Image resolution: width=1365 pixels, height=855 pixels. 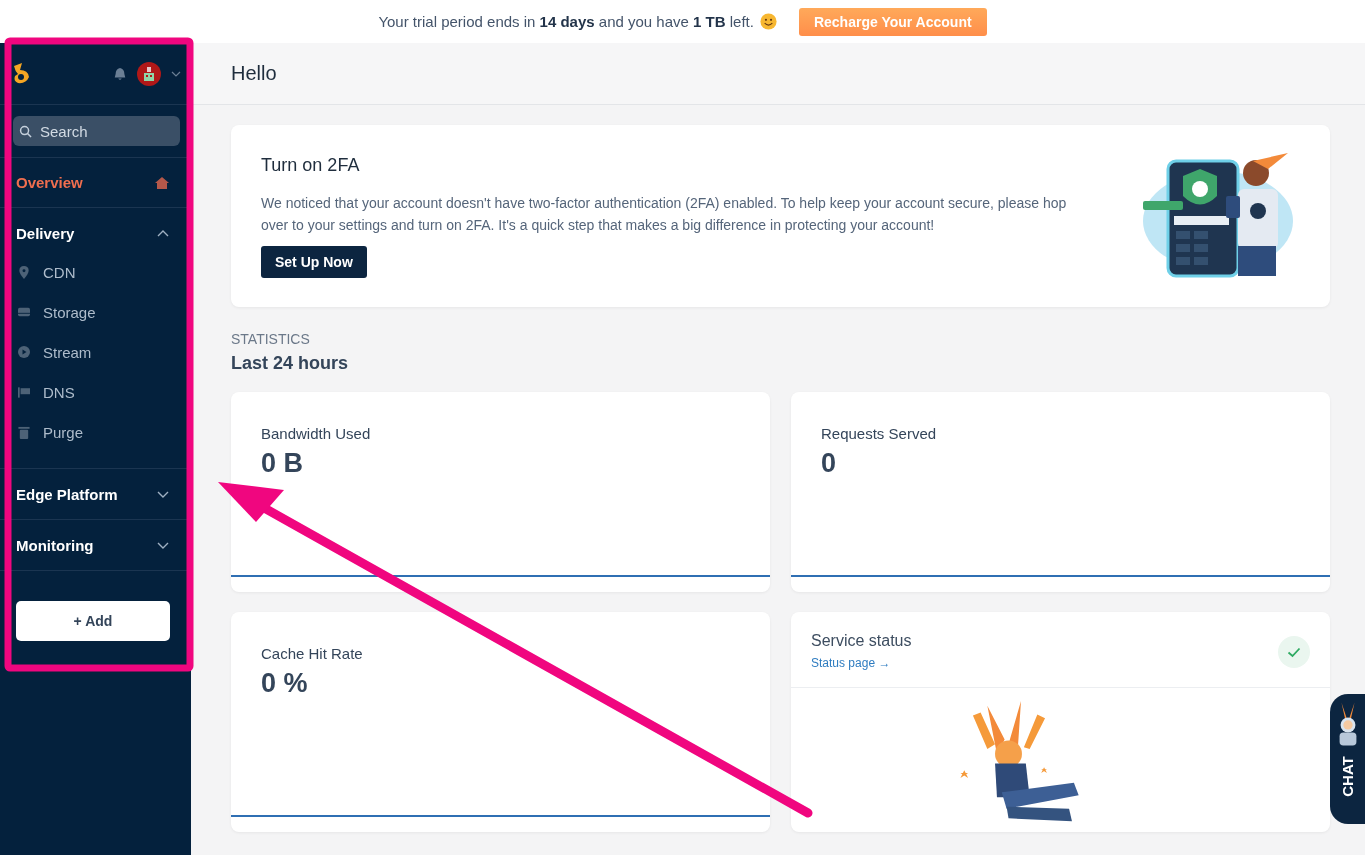 What do you see at coordinates (566, 21) in the screenshot?
I see `trial-message: Your trial period ends in 14 days and you have 1 TB left.` at bounding box center [566, 21].